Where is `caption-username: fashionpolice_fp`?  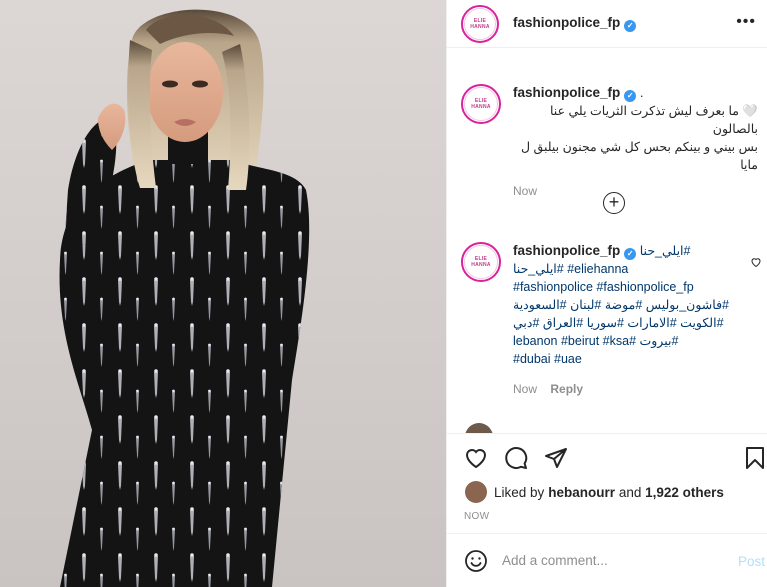
caption-username: fashionpolice_fp is located at coordinates (566, 92).